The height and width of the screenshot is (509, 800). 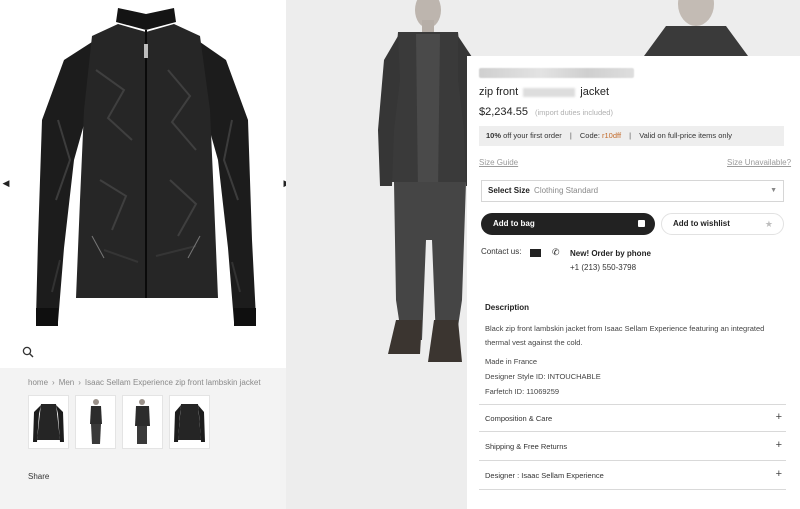 What do you see at coordinates (522, 391) in the screenshot?
I see `farfetch-id: Farfetch ID: 11069259` at bounding box center [522, 391].